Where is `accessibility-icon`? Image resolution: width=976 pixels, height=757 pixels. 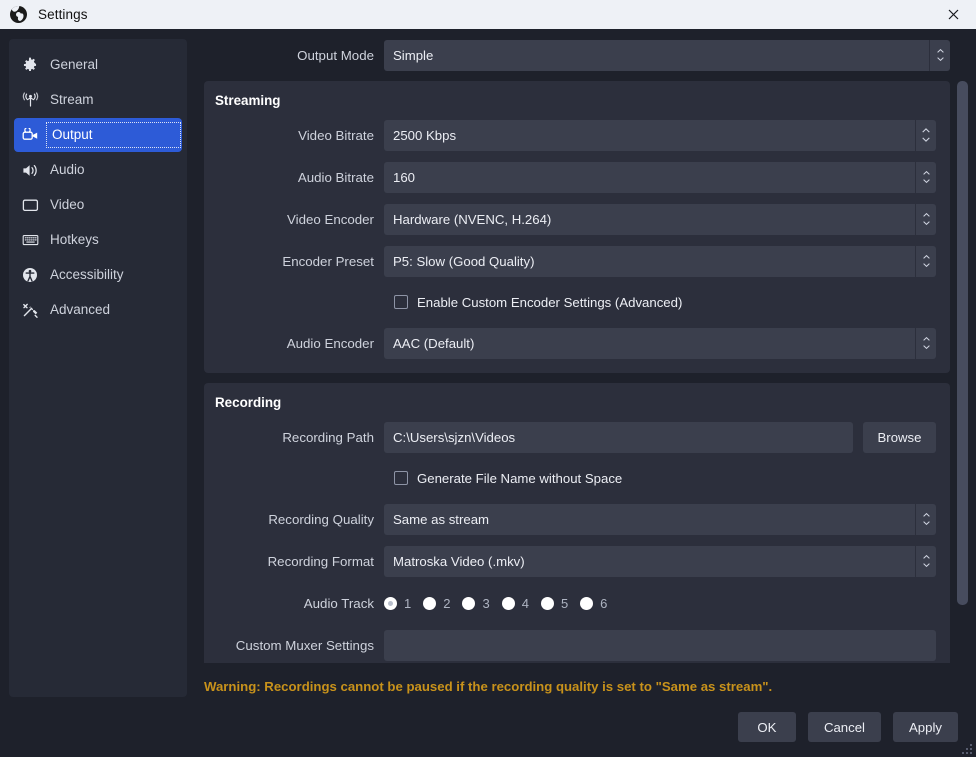
accessibility-icon is located at coordinates (30, 275).